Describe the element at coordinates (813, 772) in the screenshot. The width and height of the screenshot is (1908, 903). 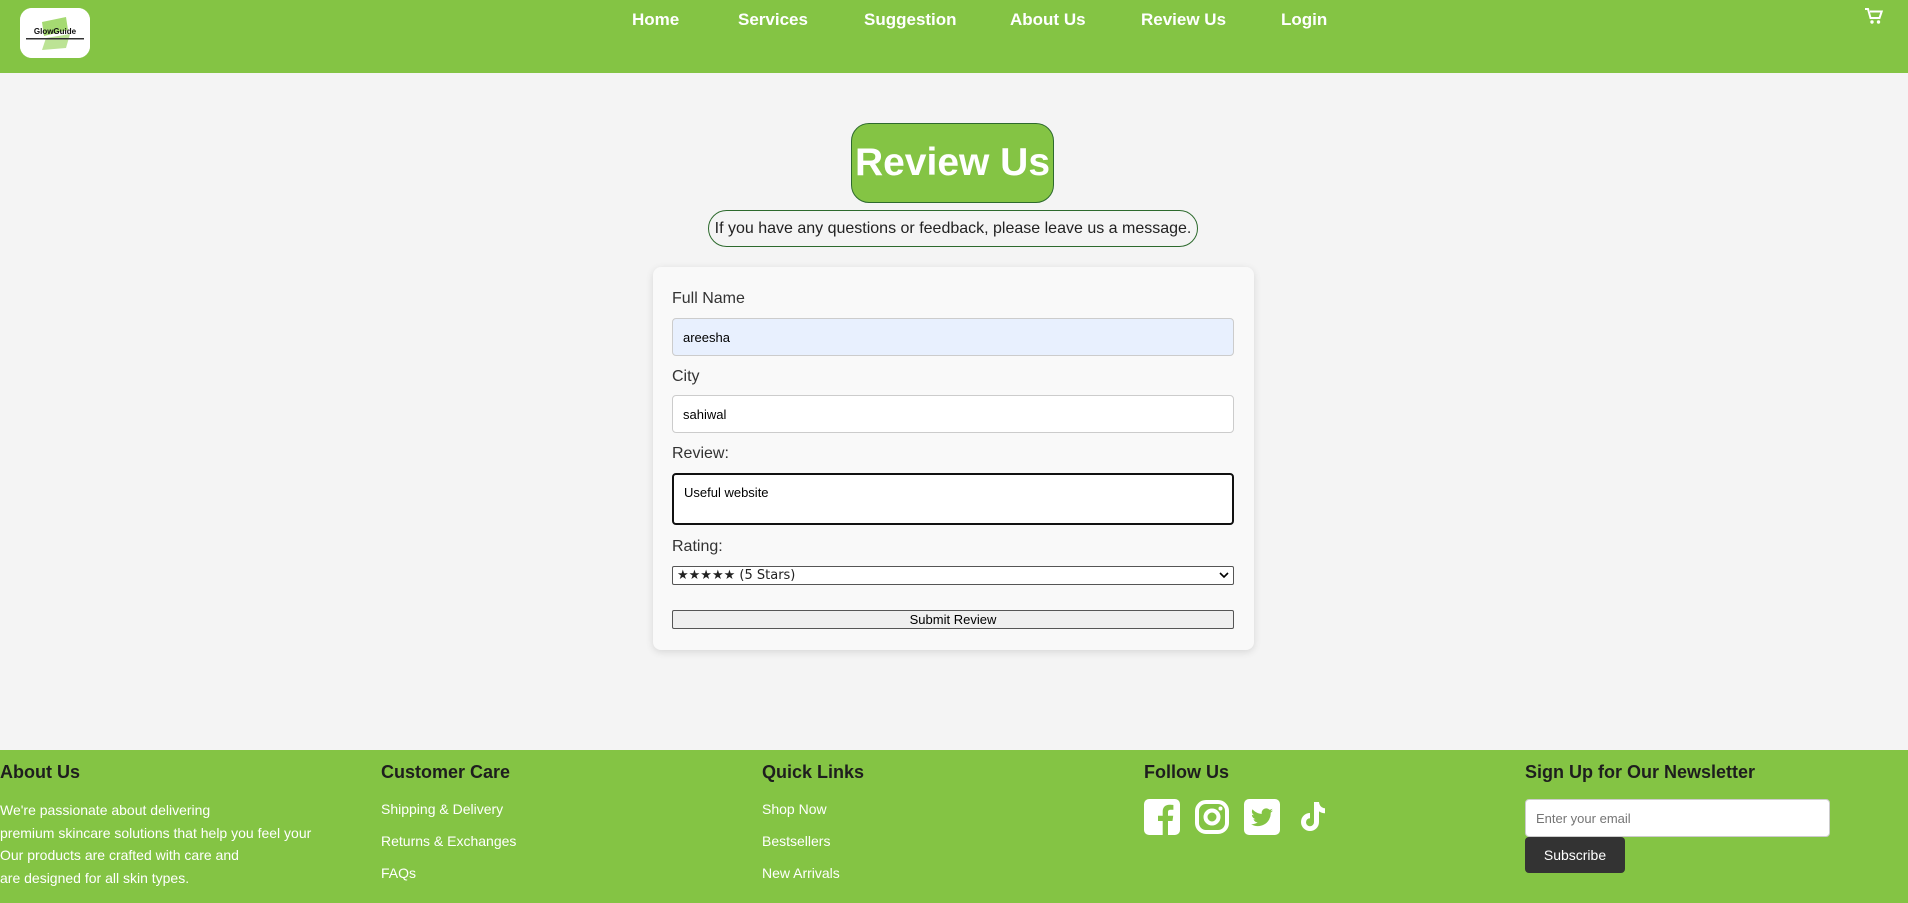
I see `footer-quick-links-title: Quick Links` at that location.